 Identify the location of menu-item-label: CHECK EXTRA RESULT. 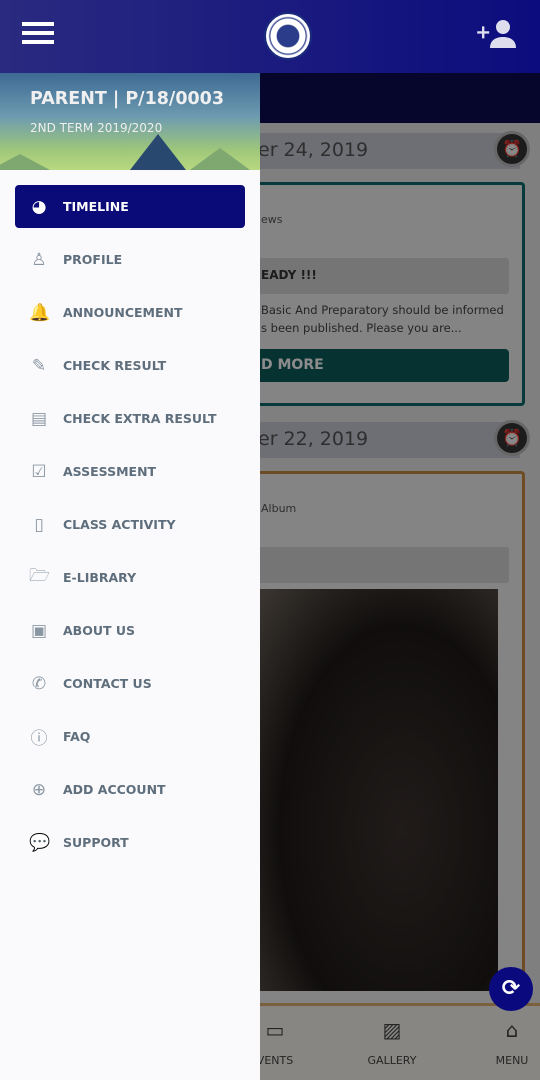
(140, 418).